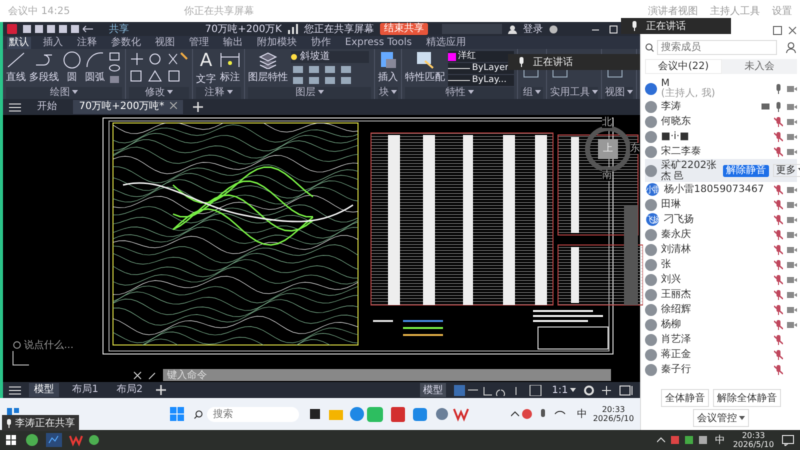 The width and height of the screenshot is (800, 450). Describe the element at coordinates (681, 151) in the screenshot. I see `participant-name: 宋二李泰` at that location.